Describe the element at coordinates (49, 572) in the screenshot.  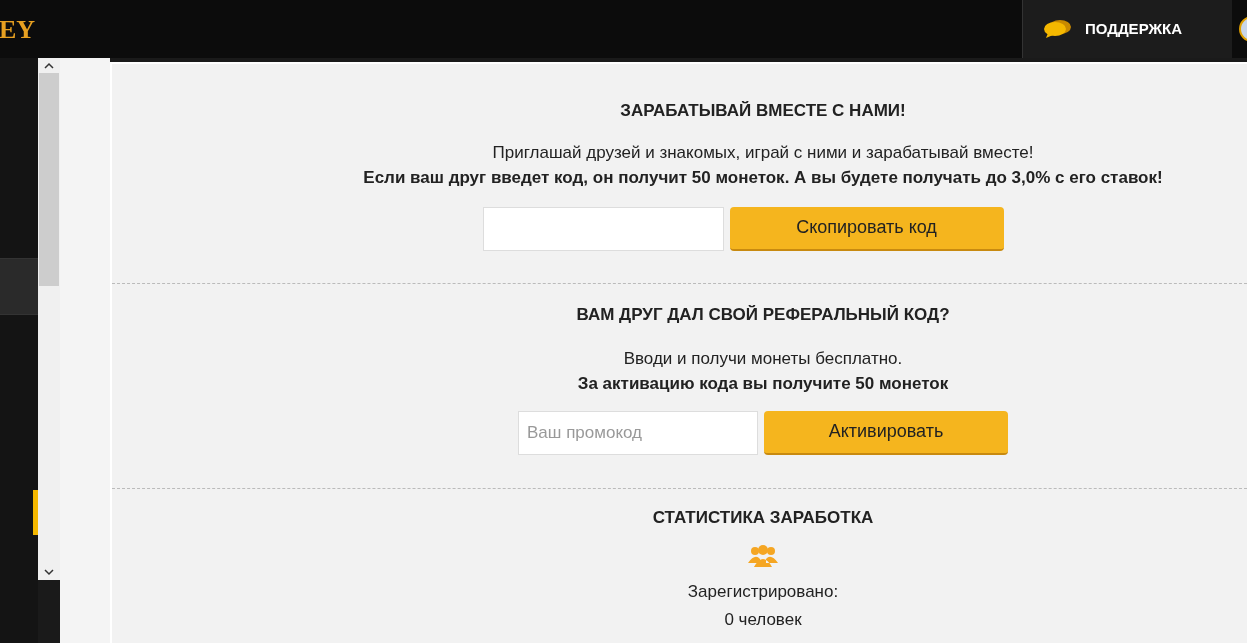
I see `scroll-down-icon` at that location.